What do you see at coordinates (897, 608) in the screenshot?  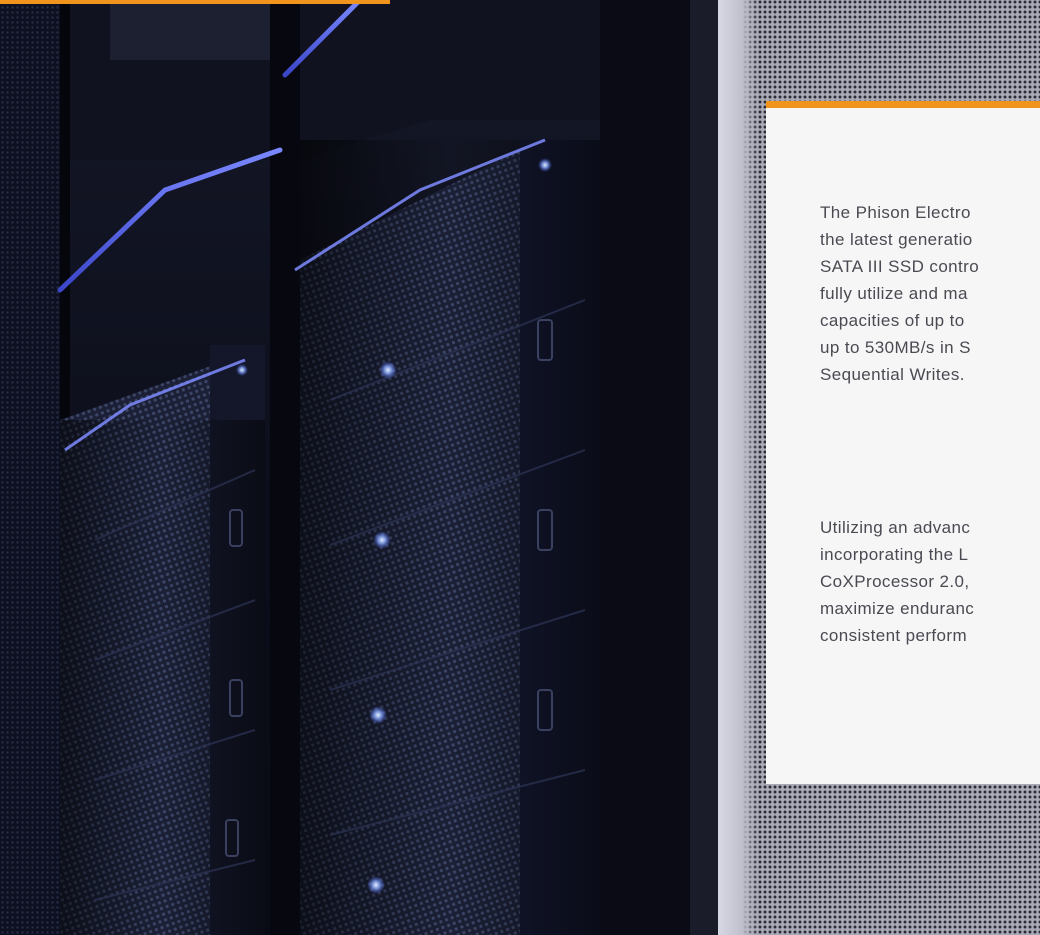 I see `paragraph-2-line: maximize enduranc` at bounding box center [897, 608].